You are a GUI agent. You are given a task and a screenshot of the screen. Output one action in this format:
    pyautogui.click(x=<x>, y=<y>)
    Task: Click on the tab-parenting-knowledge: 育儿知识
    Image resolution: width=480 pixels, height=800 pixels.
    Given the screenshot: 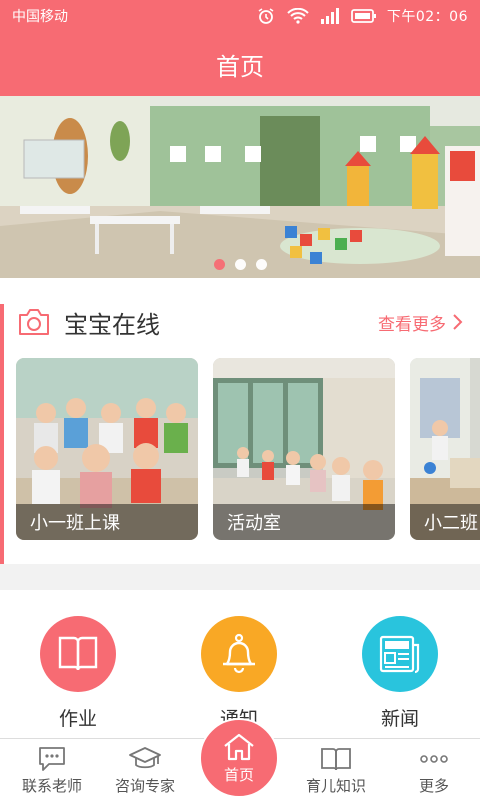 What is the action you would take?
    pyautogui.click(x=336, y=769)
    